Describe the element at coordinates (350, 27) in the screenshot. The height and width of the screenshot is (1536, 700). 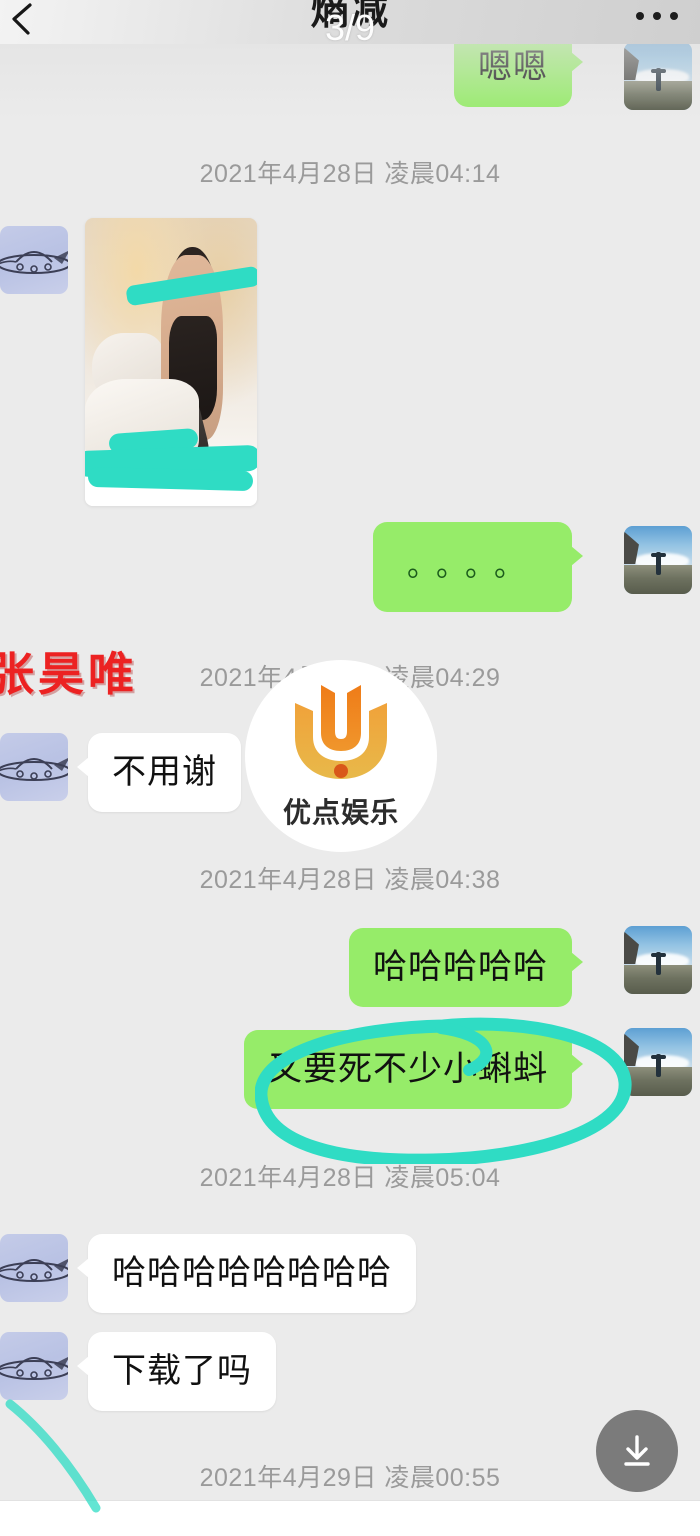
I see `page-indicator: 3/9` at that location.